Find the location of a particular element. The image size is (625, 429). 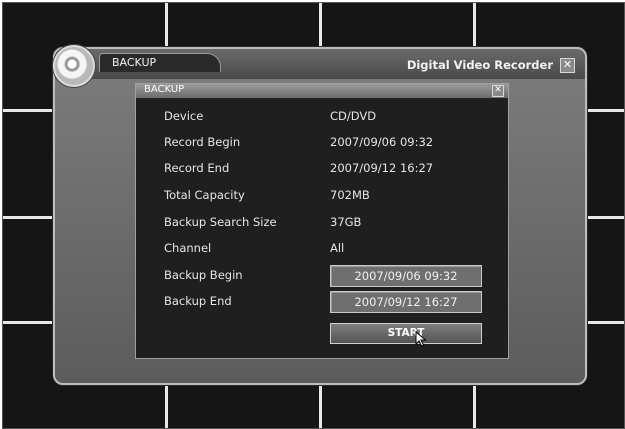

backup-search-size-value: 37GB is located at coordinates (346, 222).